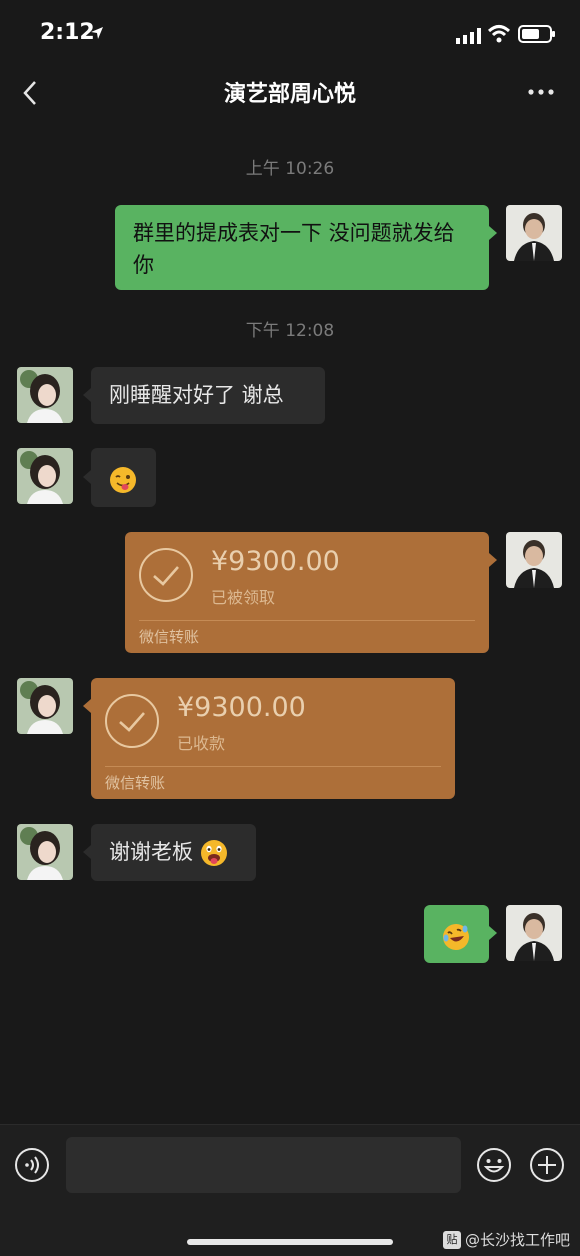 The height and width of the screenshot is (1256, 580). I want to click on watermark-text: @长沙找工作吧, so click(517, 1240).